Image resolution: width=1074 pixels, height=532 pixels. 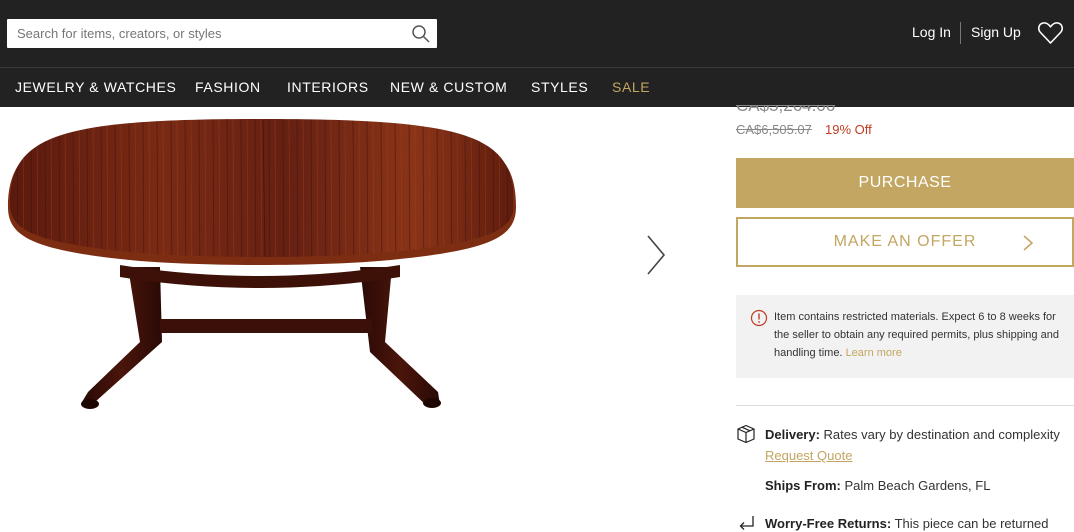 I want to click on nav-item-sale: SALE, so click(x=631, y=87).